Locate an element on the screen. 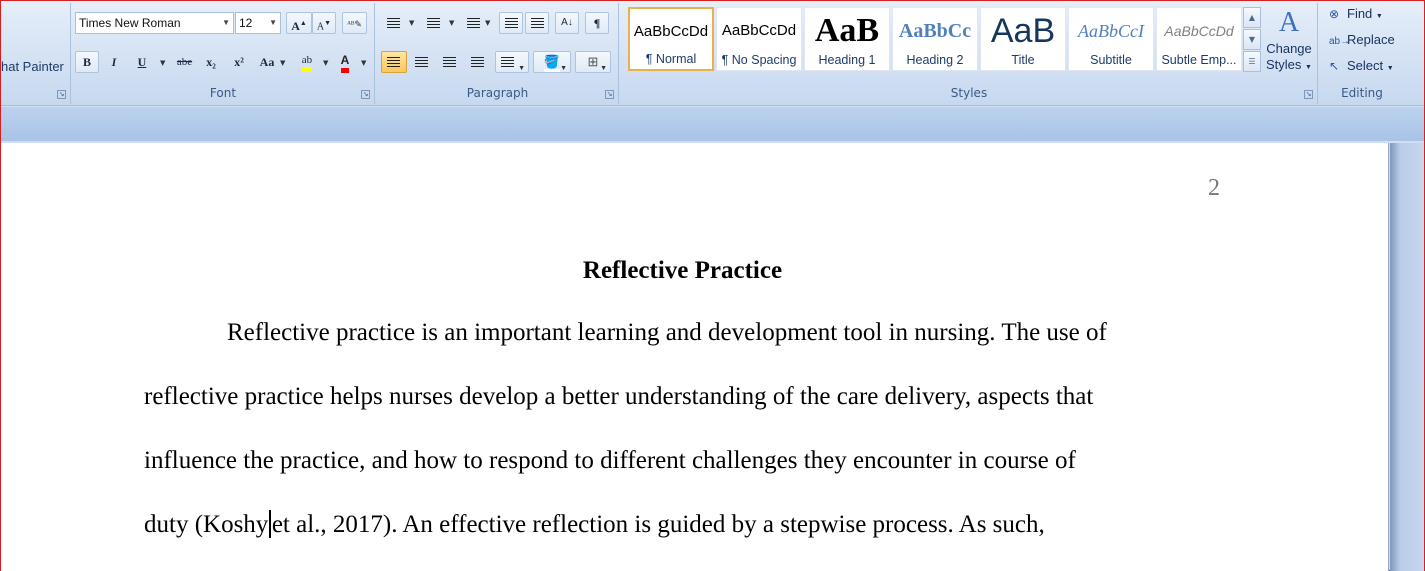 This screenshot has width=1425, height=571. justify-button is located at coordinates (478, 62).